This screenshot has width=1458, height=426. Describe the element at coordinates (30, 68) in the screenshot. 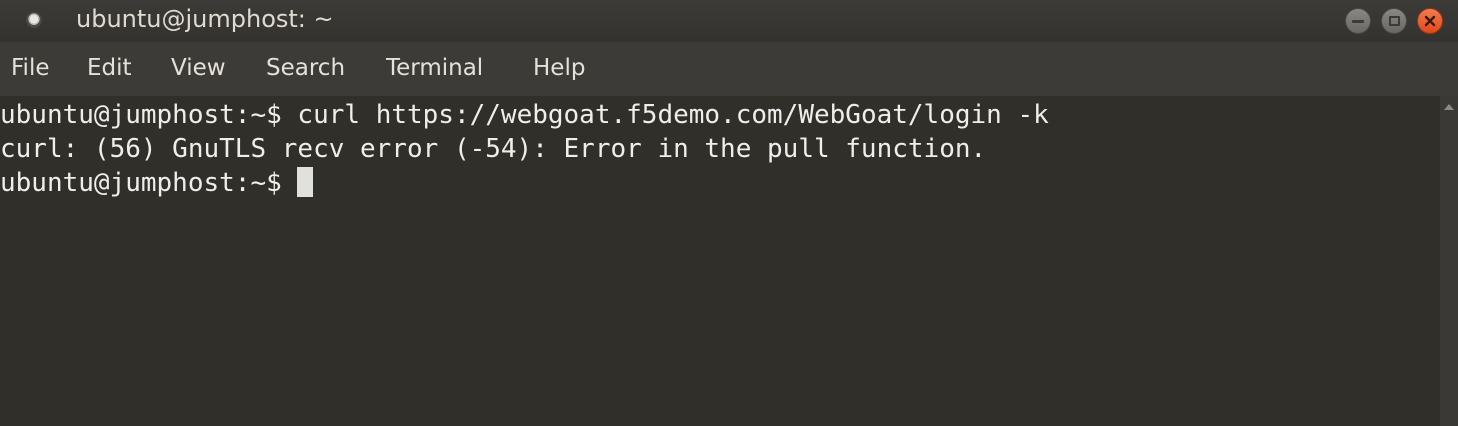

I see `menu-file: File` at that location.